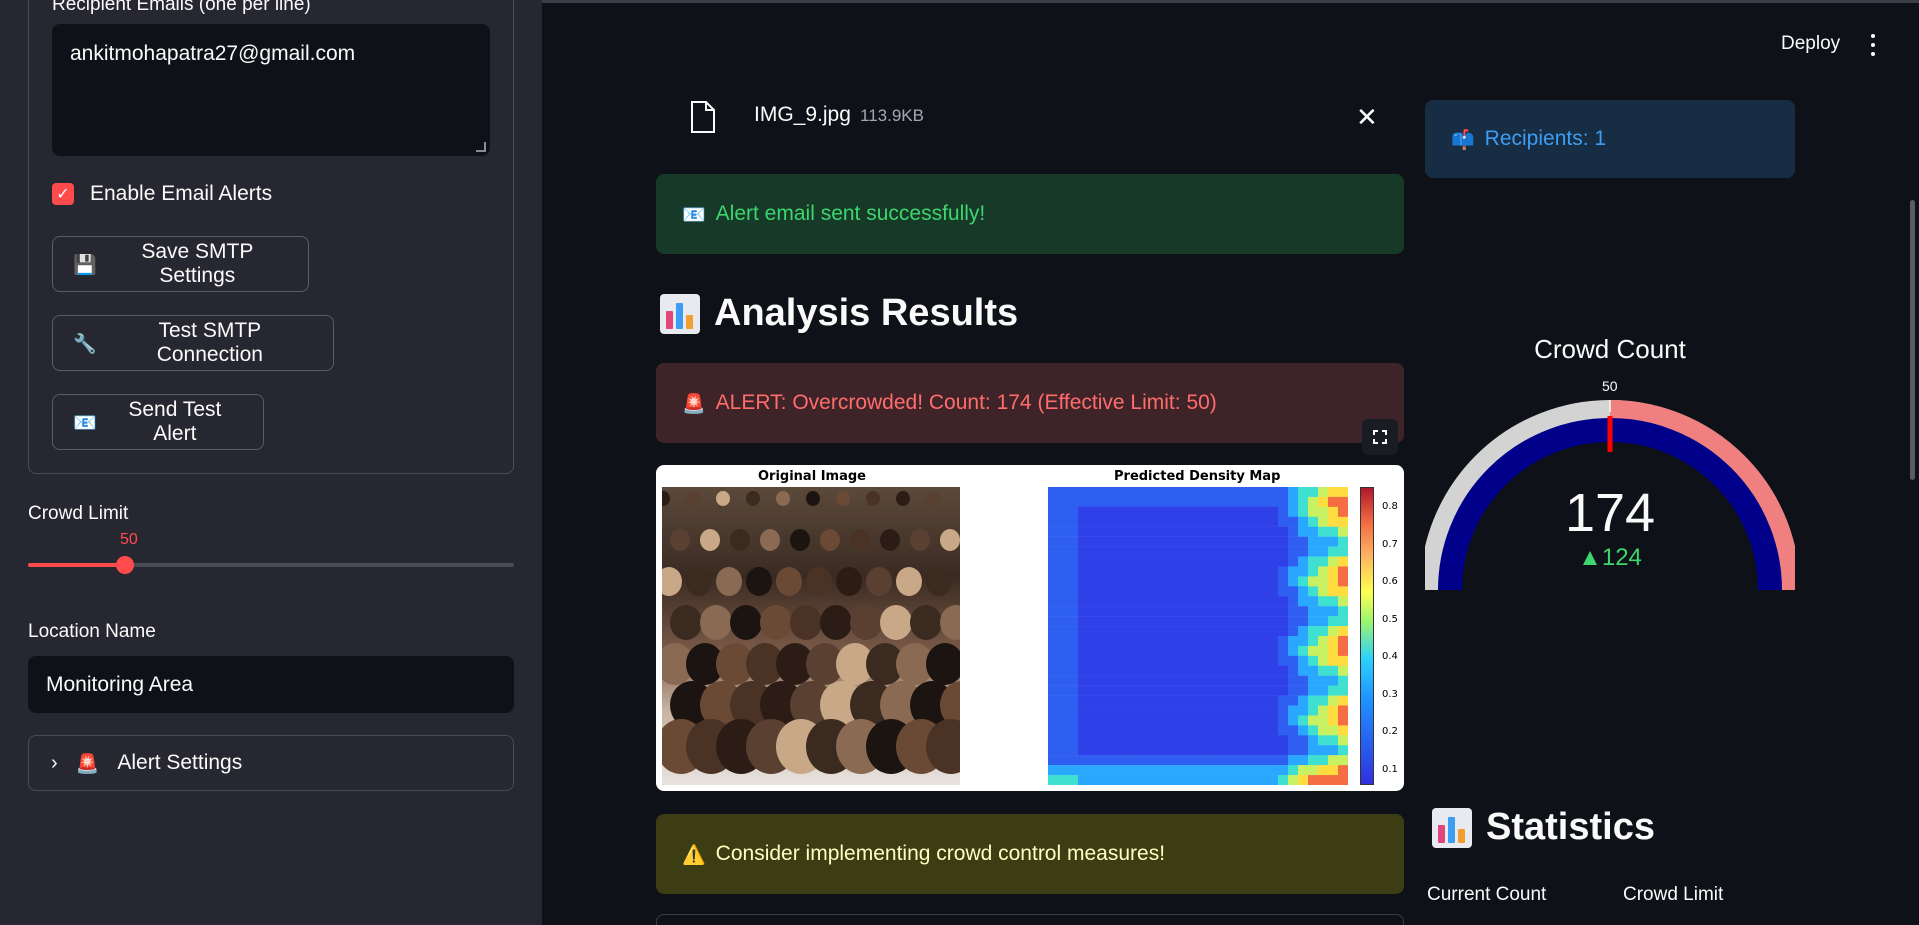 This screenshot has width=1919, height=925. What do you see at coordinates (1487, 894) in the screenshot?
I see `current-count-label: Current Count` at bounding box center [1487, 894].